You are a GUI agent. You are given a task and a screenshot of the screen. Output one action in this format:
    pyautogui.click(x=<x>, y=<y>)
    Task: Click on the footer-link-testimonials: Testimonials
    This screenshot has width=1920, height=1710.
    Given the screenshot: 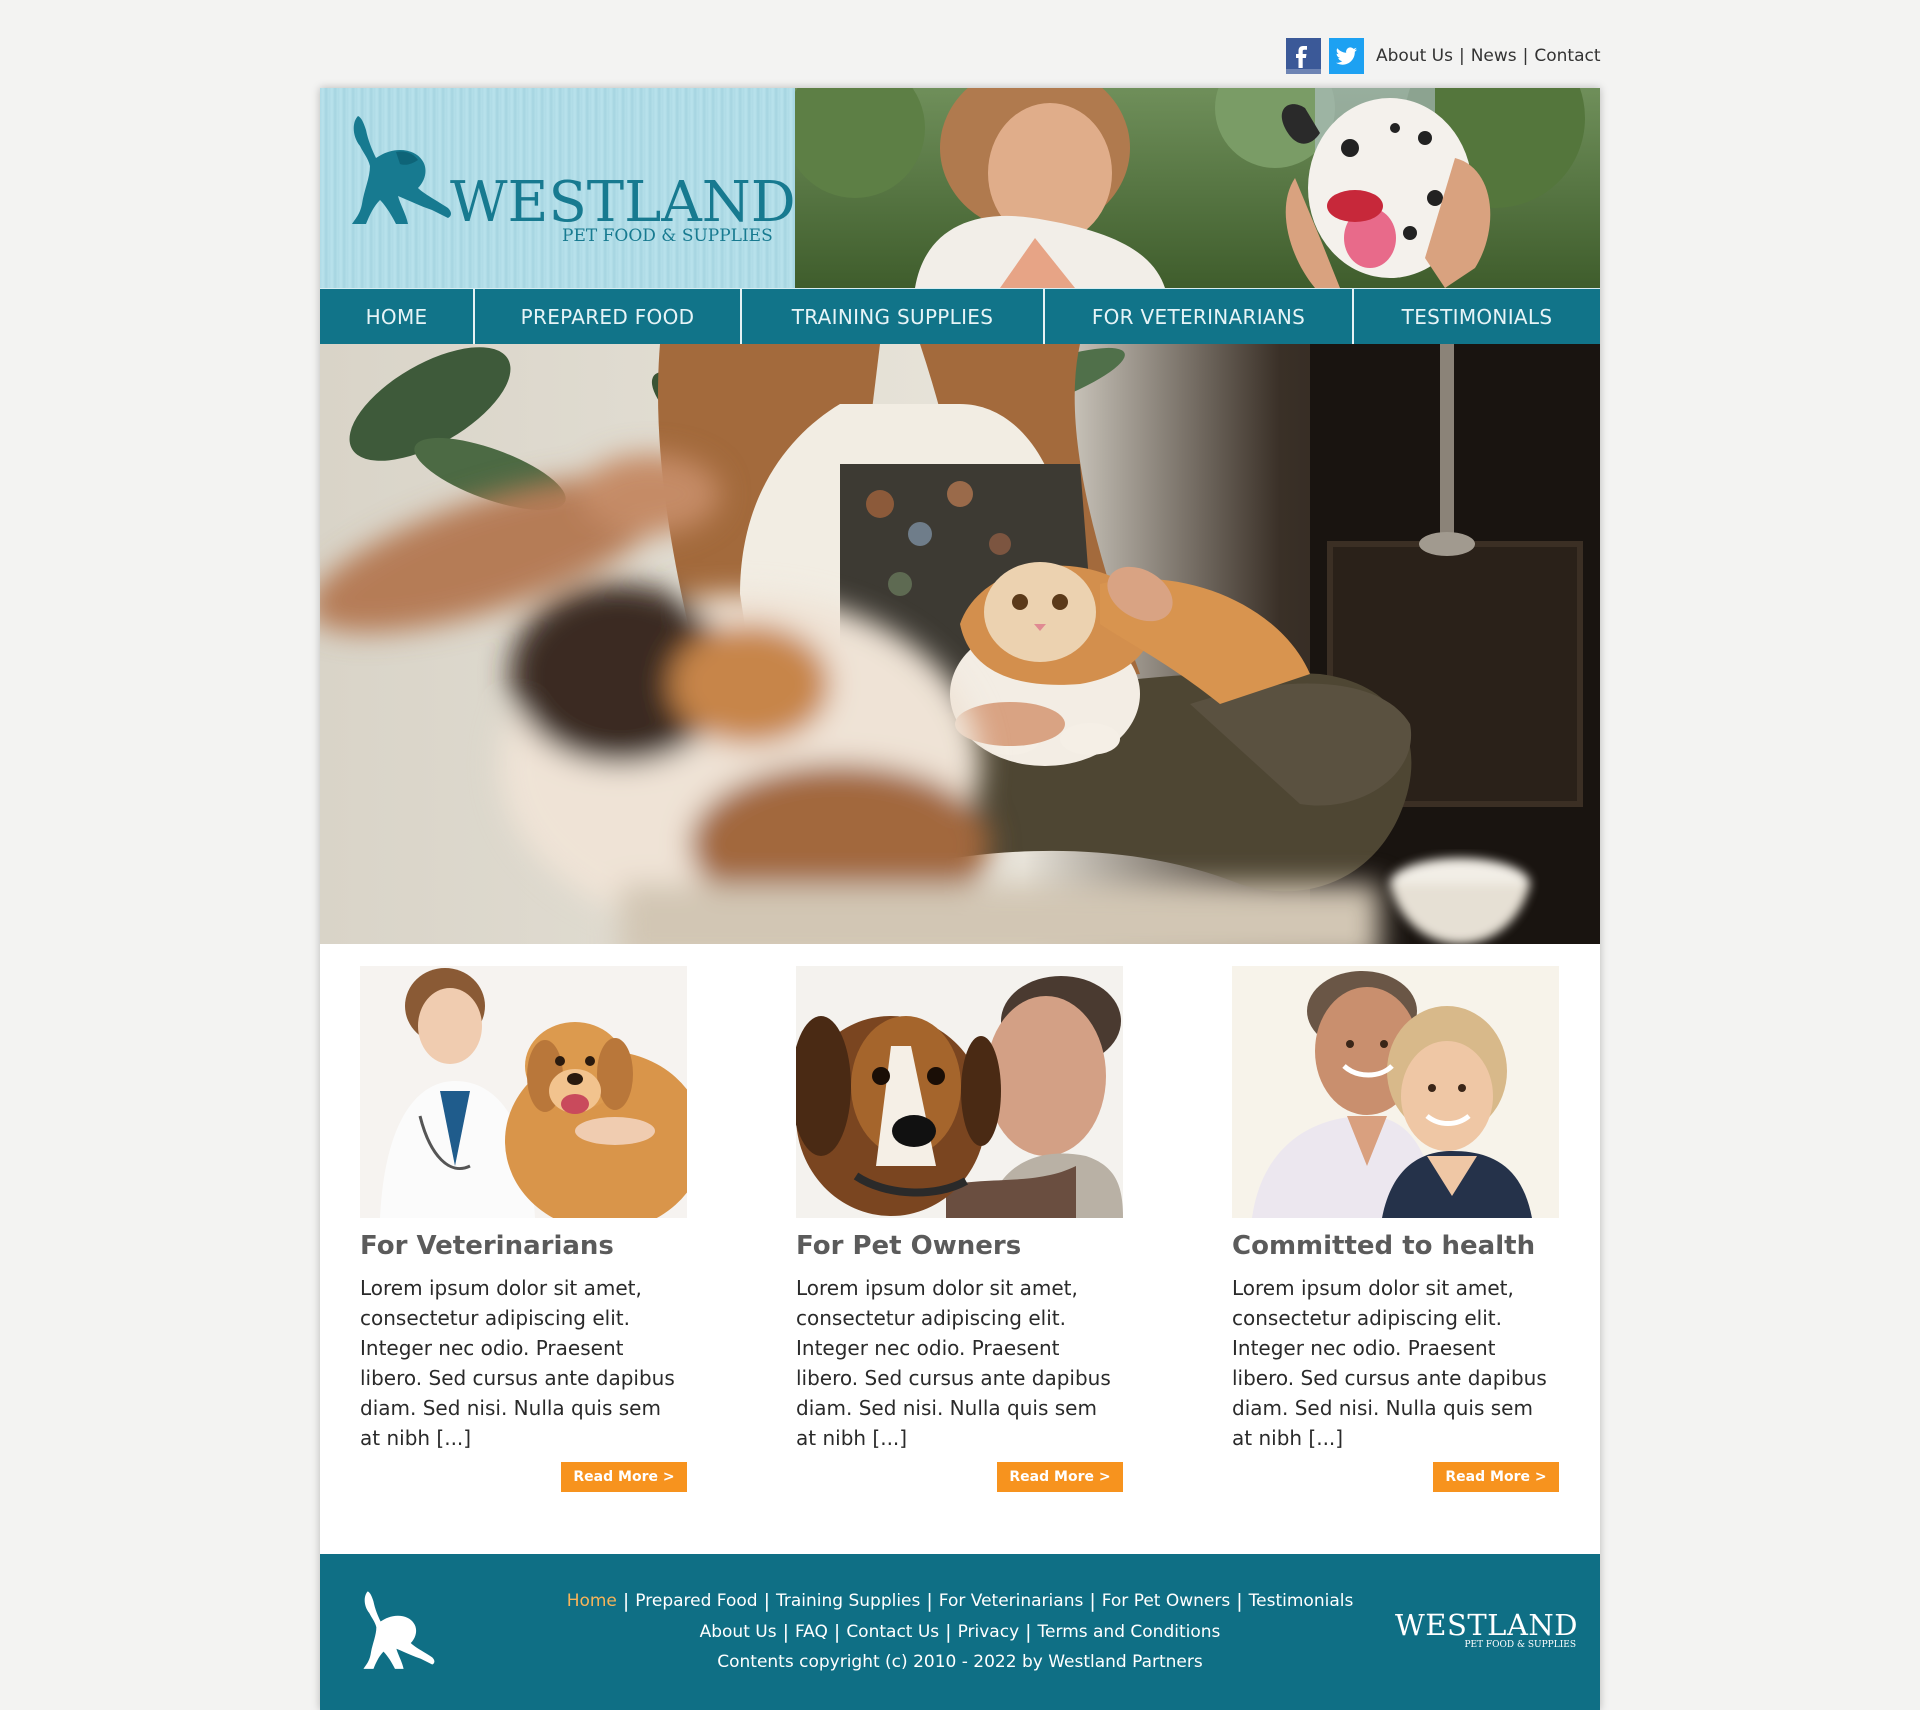 What is the action you would take?
    pyautogui.click(x=1301, y=1601)
    